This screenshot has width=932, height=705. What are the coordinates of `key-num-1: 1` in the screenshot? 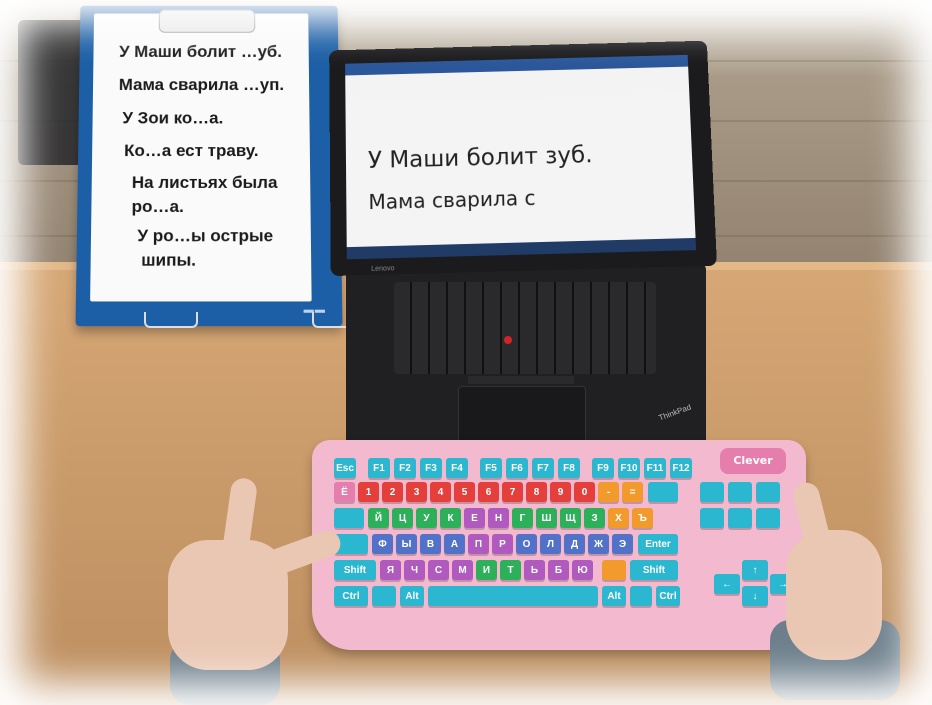 It's located at (368, 492).